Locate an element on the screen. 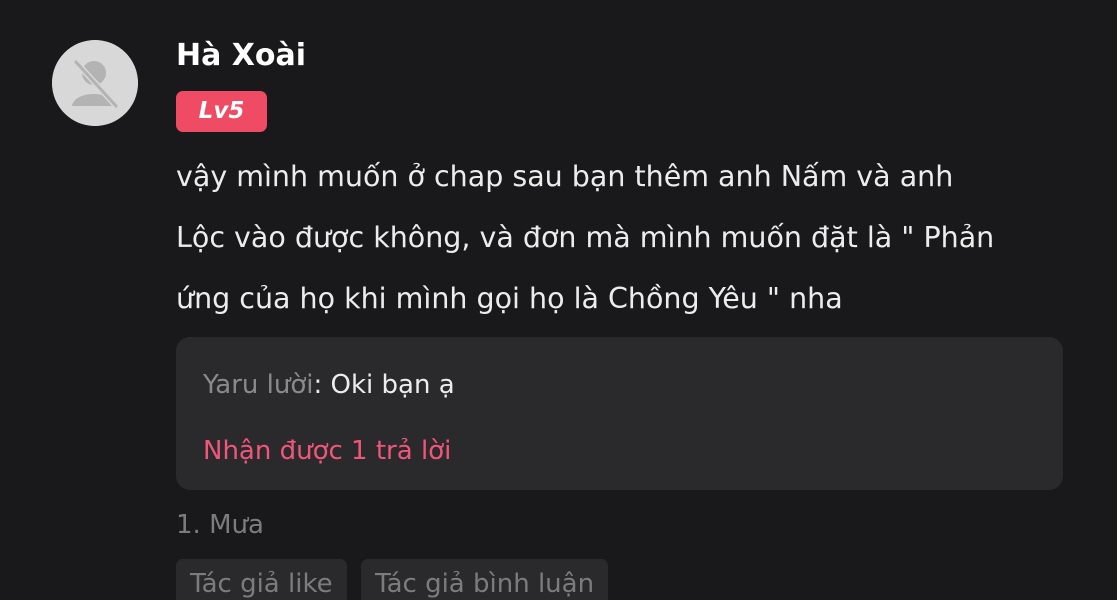 Image resolution: width=1117 pixels, height=600 pixels. avatar is located at coordinates (95, 83).